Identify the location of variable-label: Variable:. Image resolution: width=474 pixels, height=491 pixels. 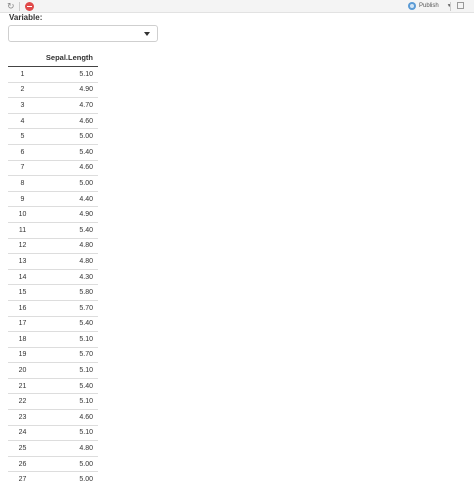
(26, 17).